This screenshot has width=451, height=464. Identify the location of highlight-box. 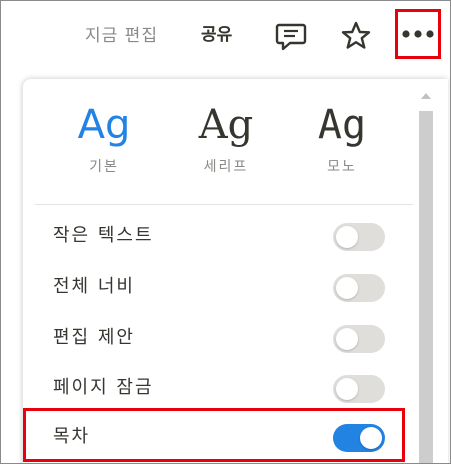
(214, 435).